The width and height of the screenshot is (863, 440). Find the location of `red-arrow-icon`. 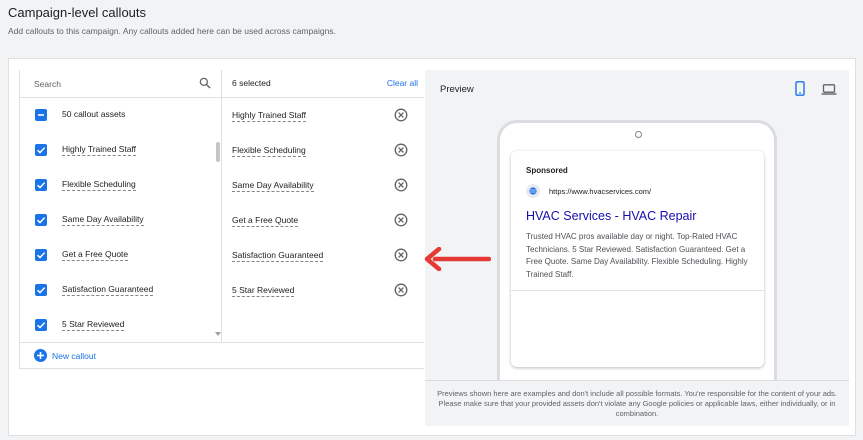

red-arrow-icon is located at coordinates (457, 259).